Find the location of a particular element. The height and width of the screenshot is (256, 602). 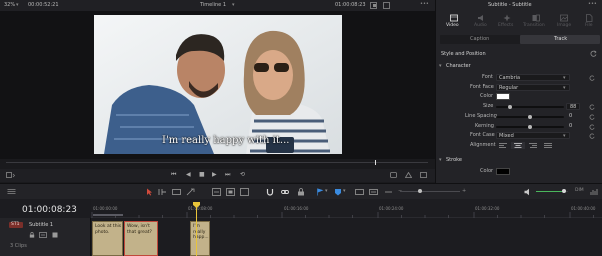

marker-icon is located at coordinates (338, 192).